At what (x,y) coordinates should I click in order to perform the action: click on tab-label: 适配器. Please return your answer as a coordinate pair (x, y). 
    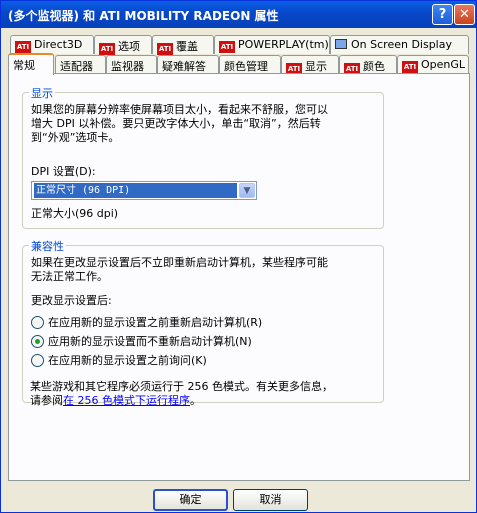
    Looking at the image, I should click on (76, 66).